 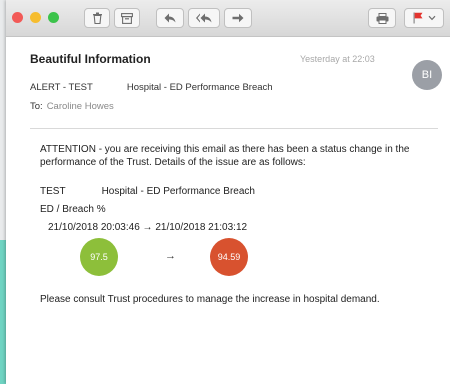 I want to click on chevron-down-icon, so click(x=431, y=18).